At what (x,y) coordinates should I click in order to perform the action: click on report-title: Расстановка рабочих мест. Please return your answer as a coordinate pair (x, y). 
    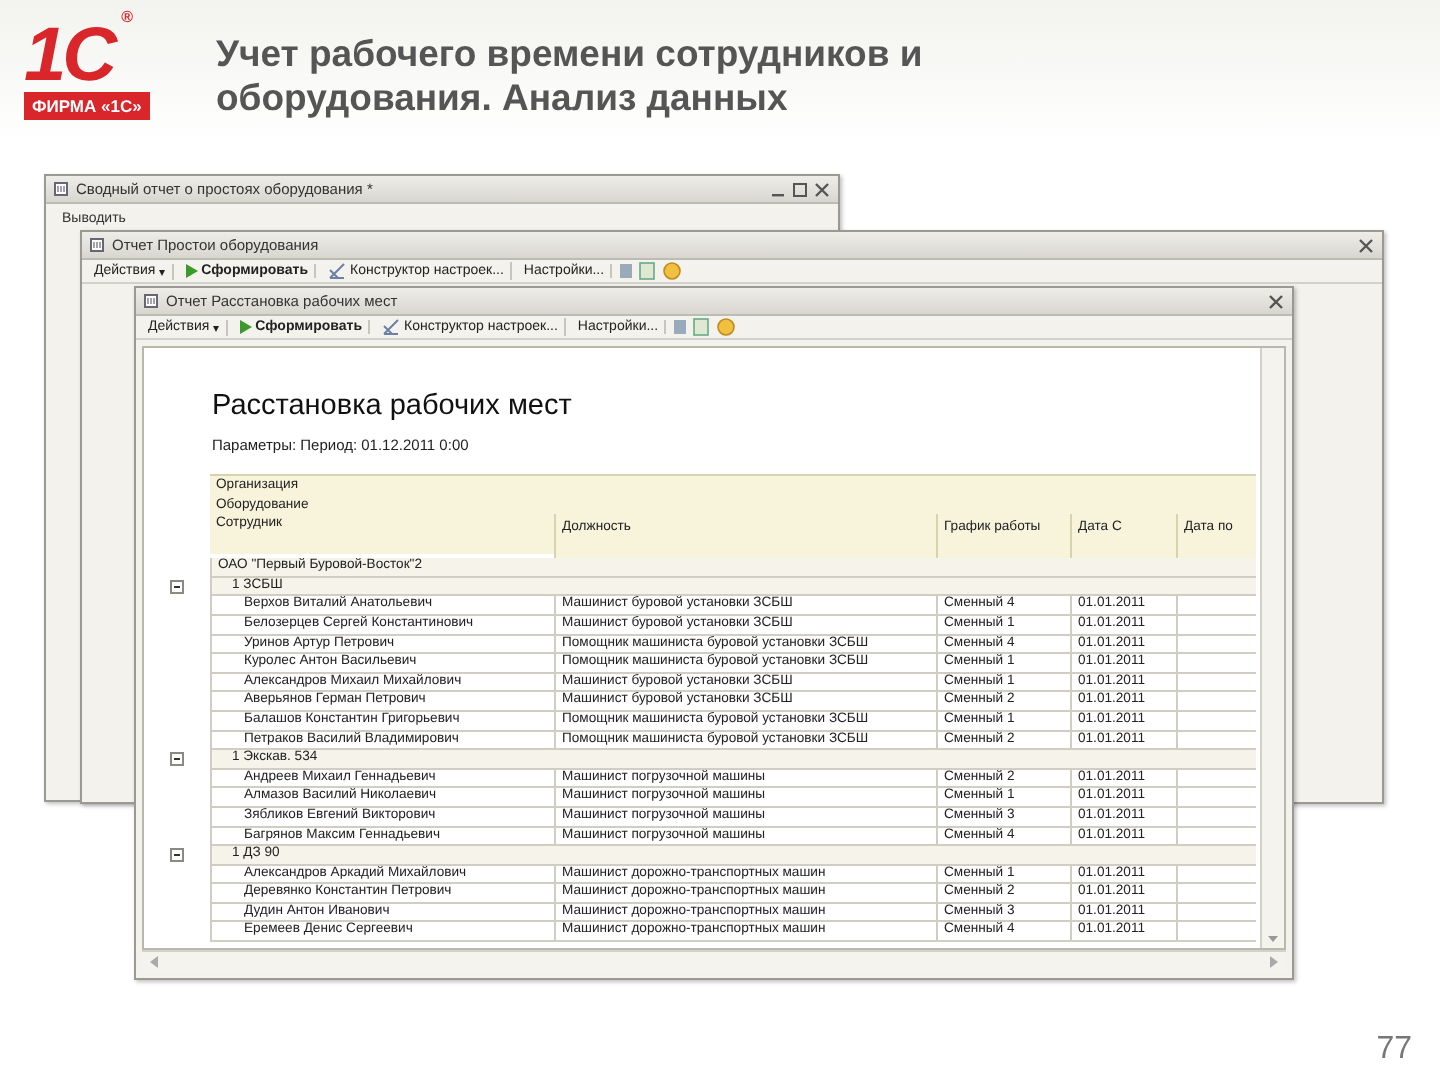
    Looking at the image, I should click on (392, 405).